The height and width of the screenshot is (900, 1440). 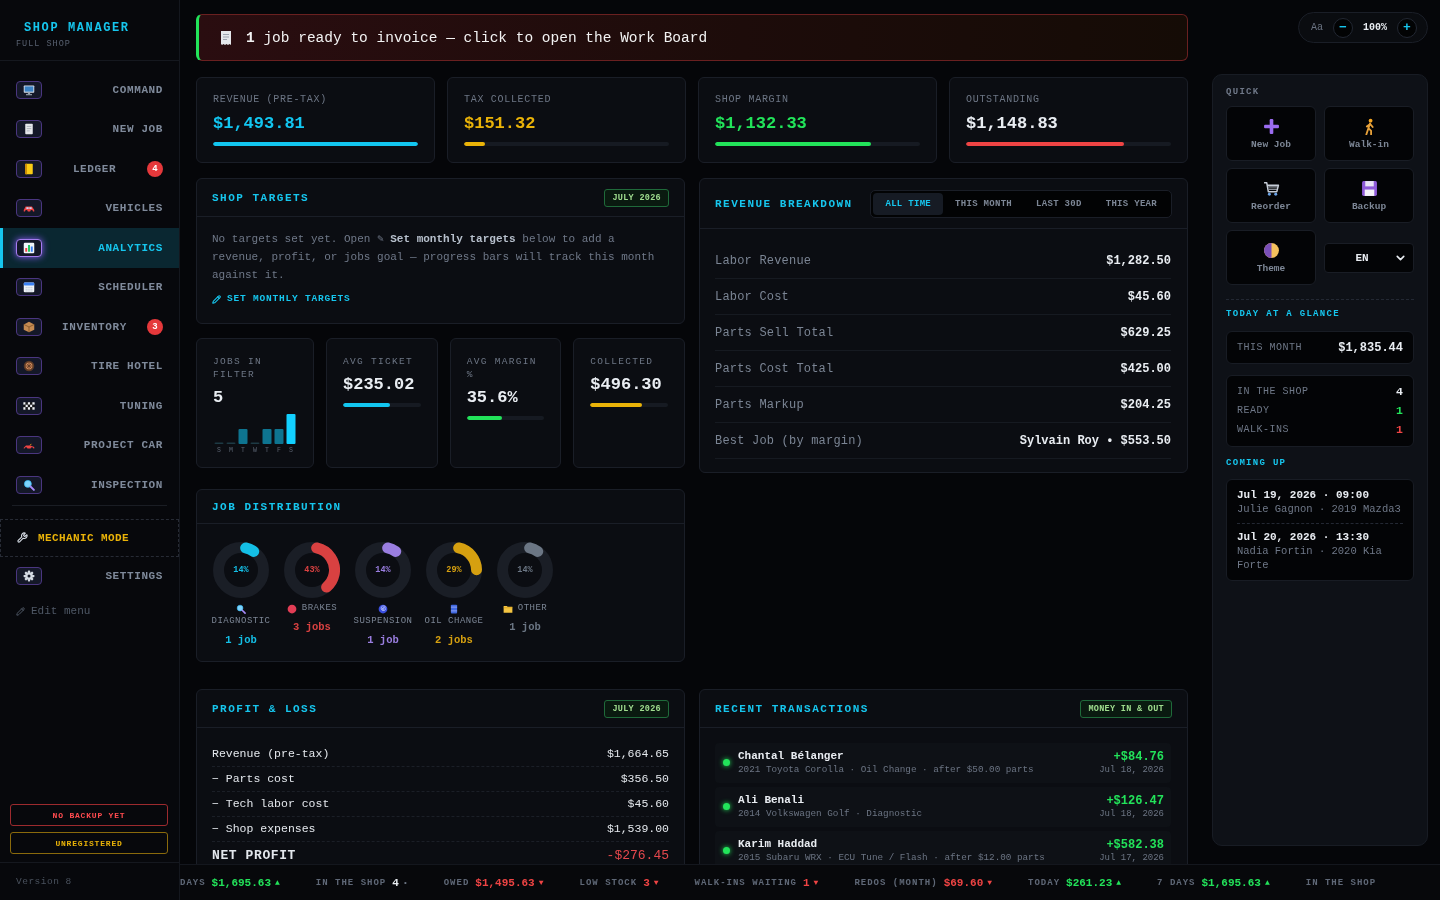 I want to click on card-title: SHOP TARGETS, so click(x=261, y=197).